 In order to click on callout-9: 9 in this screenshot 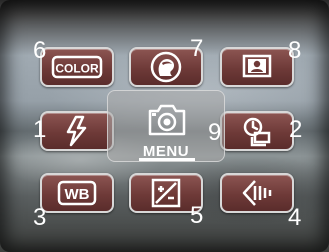, I will do `click(215, 132)`.